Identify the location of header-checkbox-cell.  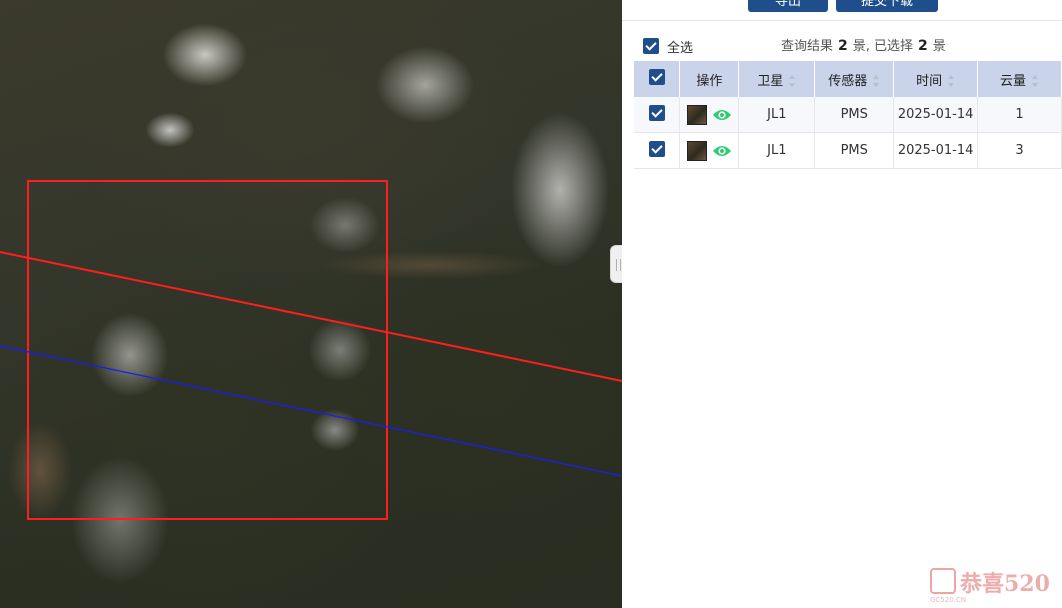
(657, 79).